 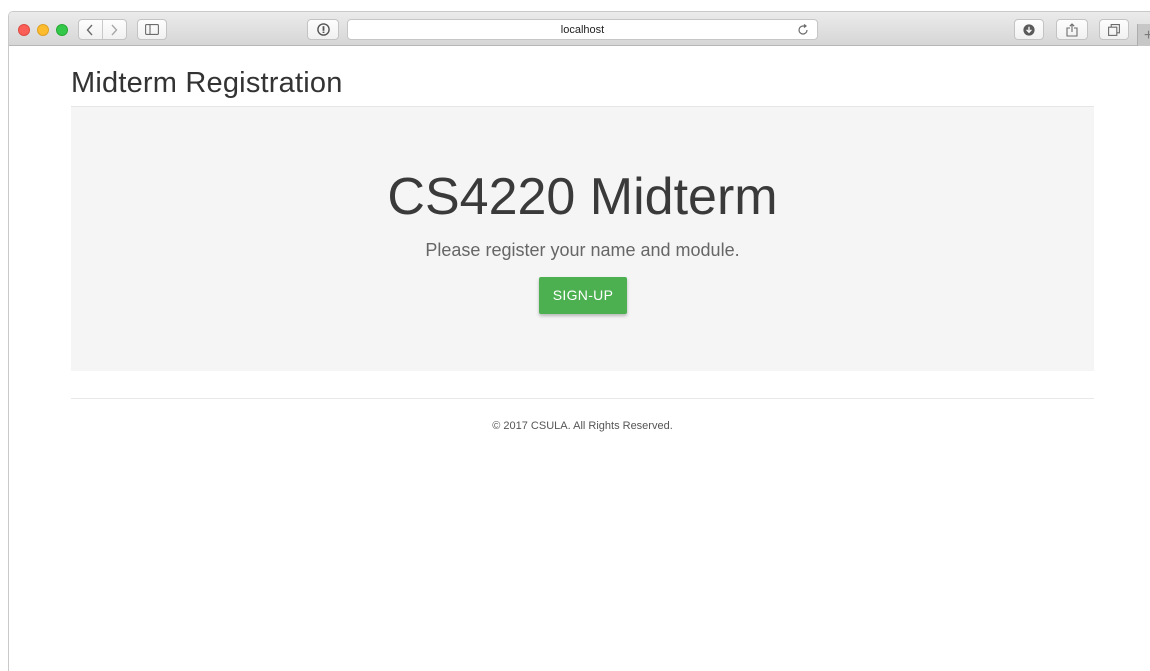 I want to click on tab-overview-button, so click(x=1114, y=29).